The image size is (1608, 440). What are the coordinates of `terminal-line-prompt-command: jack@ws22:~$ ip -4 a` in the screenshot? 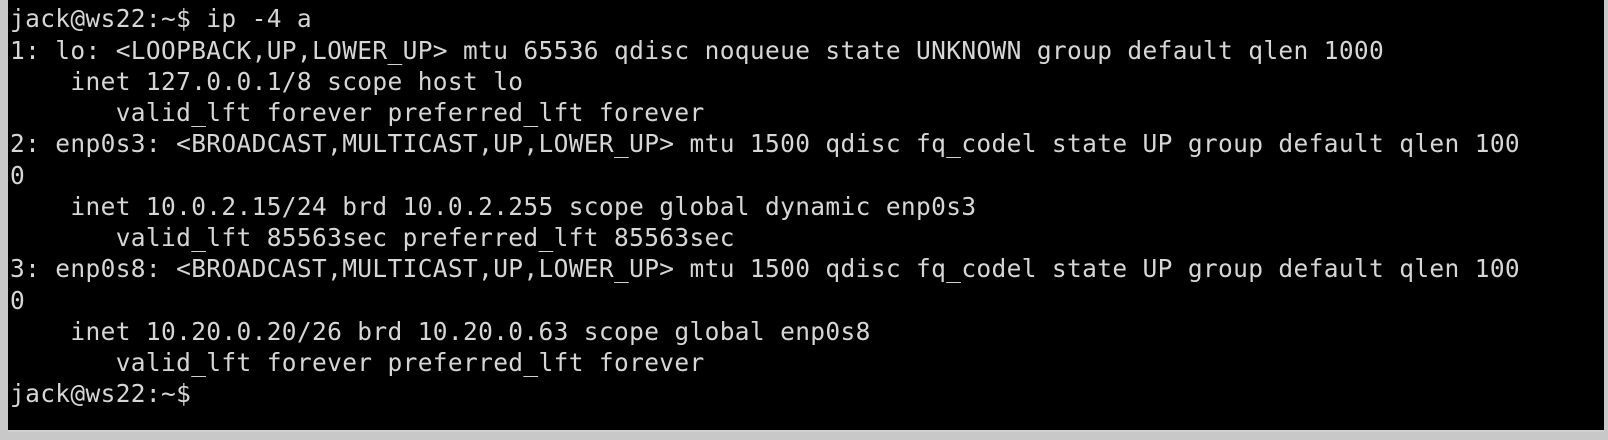 It's located at (161, 18).